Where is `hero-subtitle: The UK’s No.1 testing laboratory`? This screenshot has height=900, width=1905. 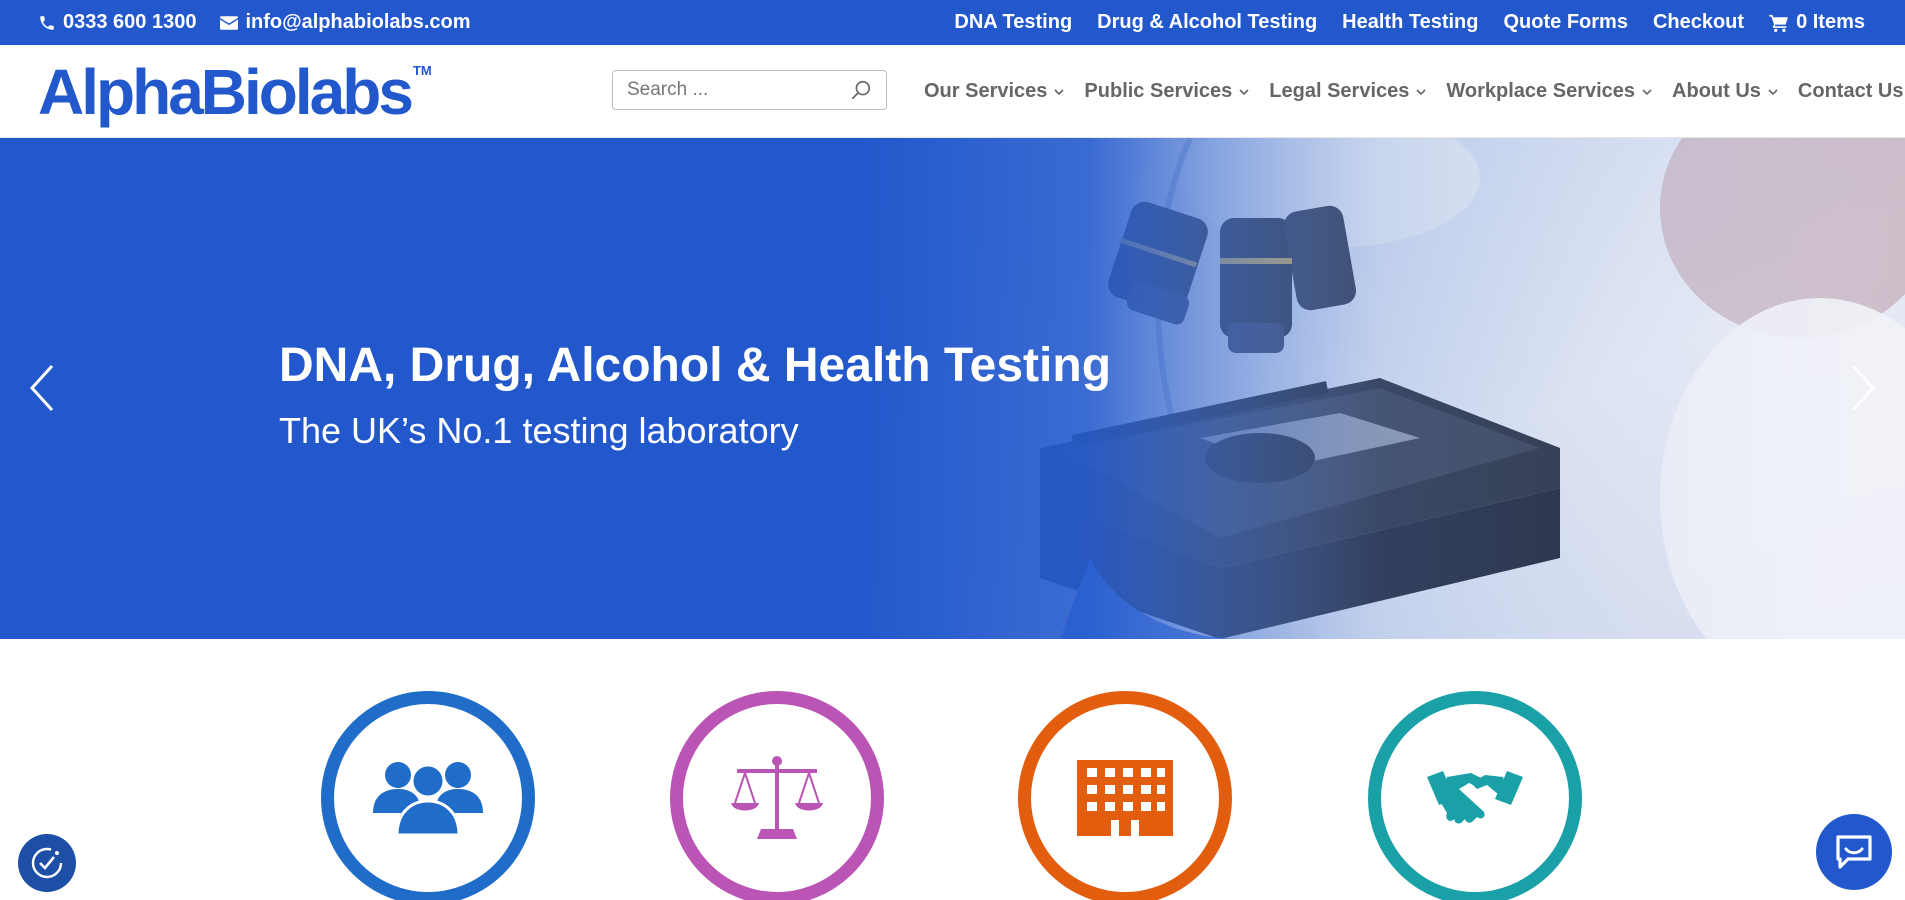
hero-subtitle: The UK’s No.1 testing laboratory is located at coordinates (539, 430).